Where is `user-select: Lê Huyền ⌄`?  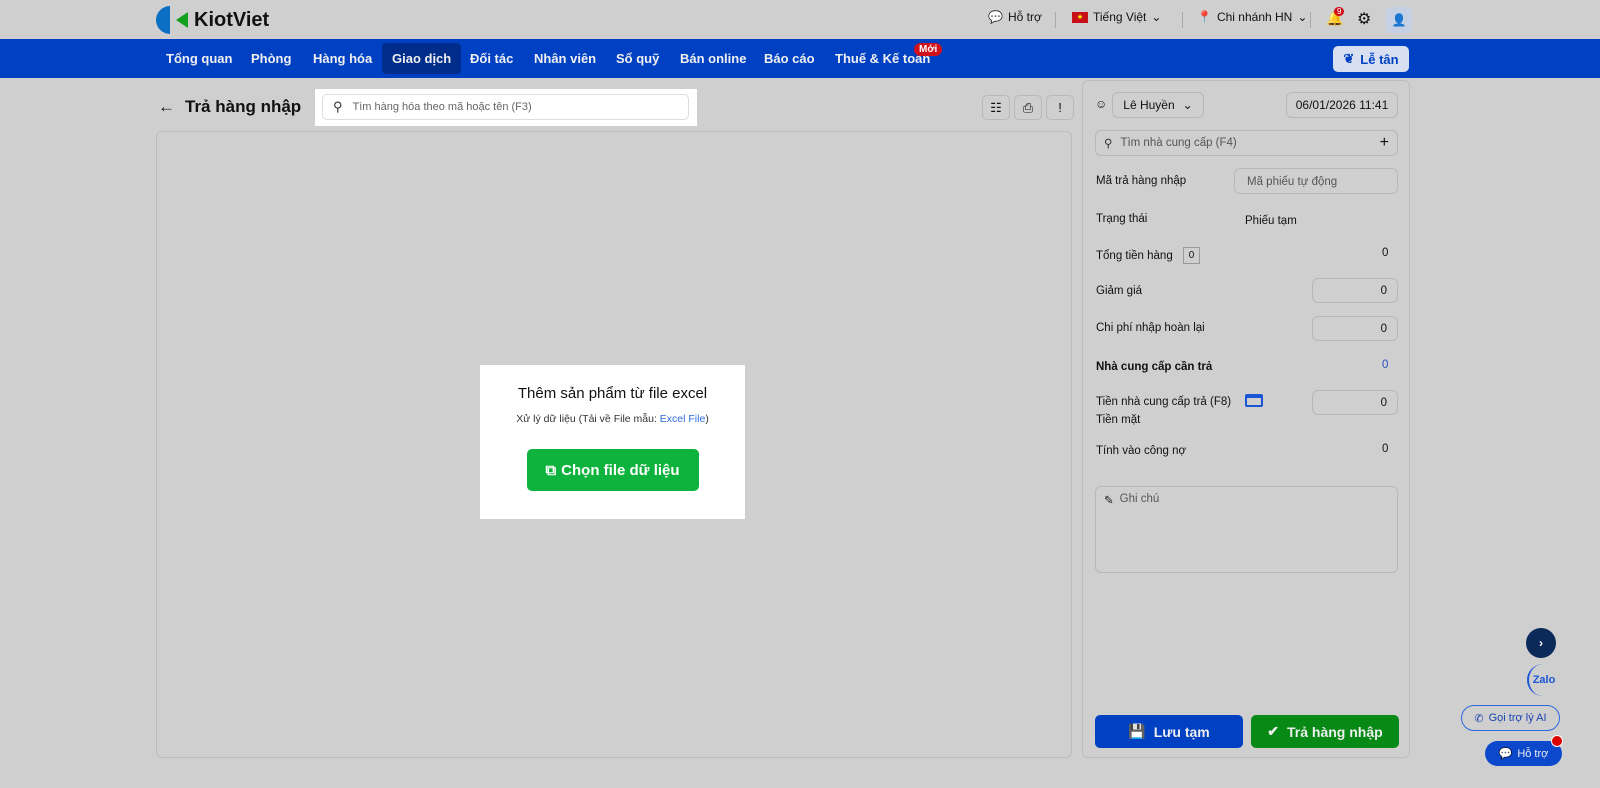
user-select: Lê Huyền ⌄ is located at coordinates (1158, 105).